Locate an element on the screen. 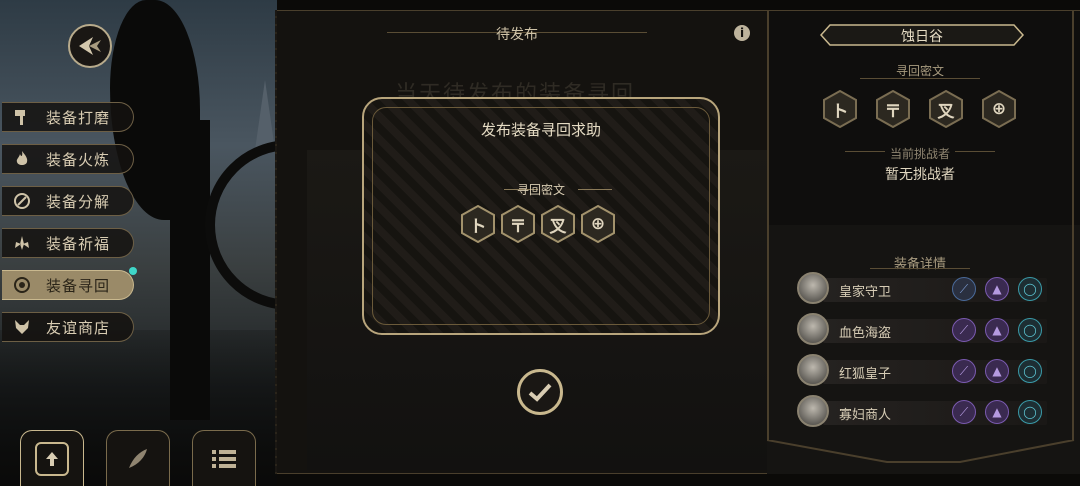  disassemble-icon is located at coordinates (22, 201).